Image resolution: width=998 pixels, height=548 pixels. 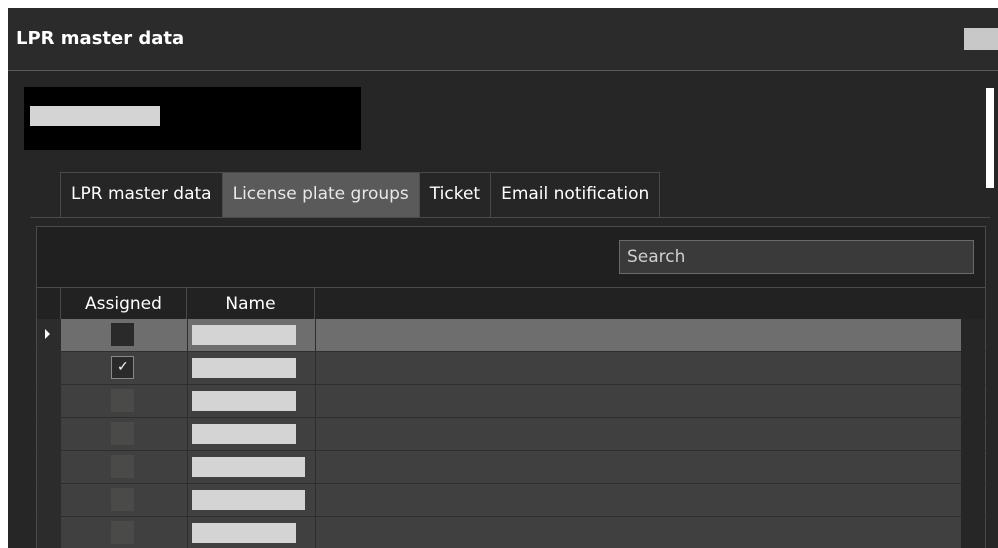 I want to click on title-bar: LPR master data, so click(x=503, y=39).